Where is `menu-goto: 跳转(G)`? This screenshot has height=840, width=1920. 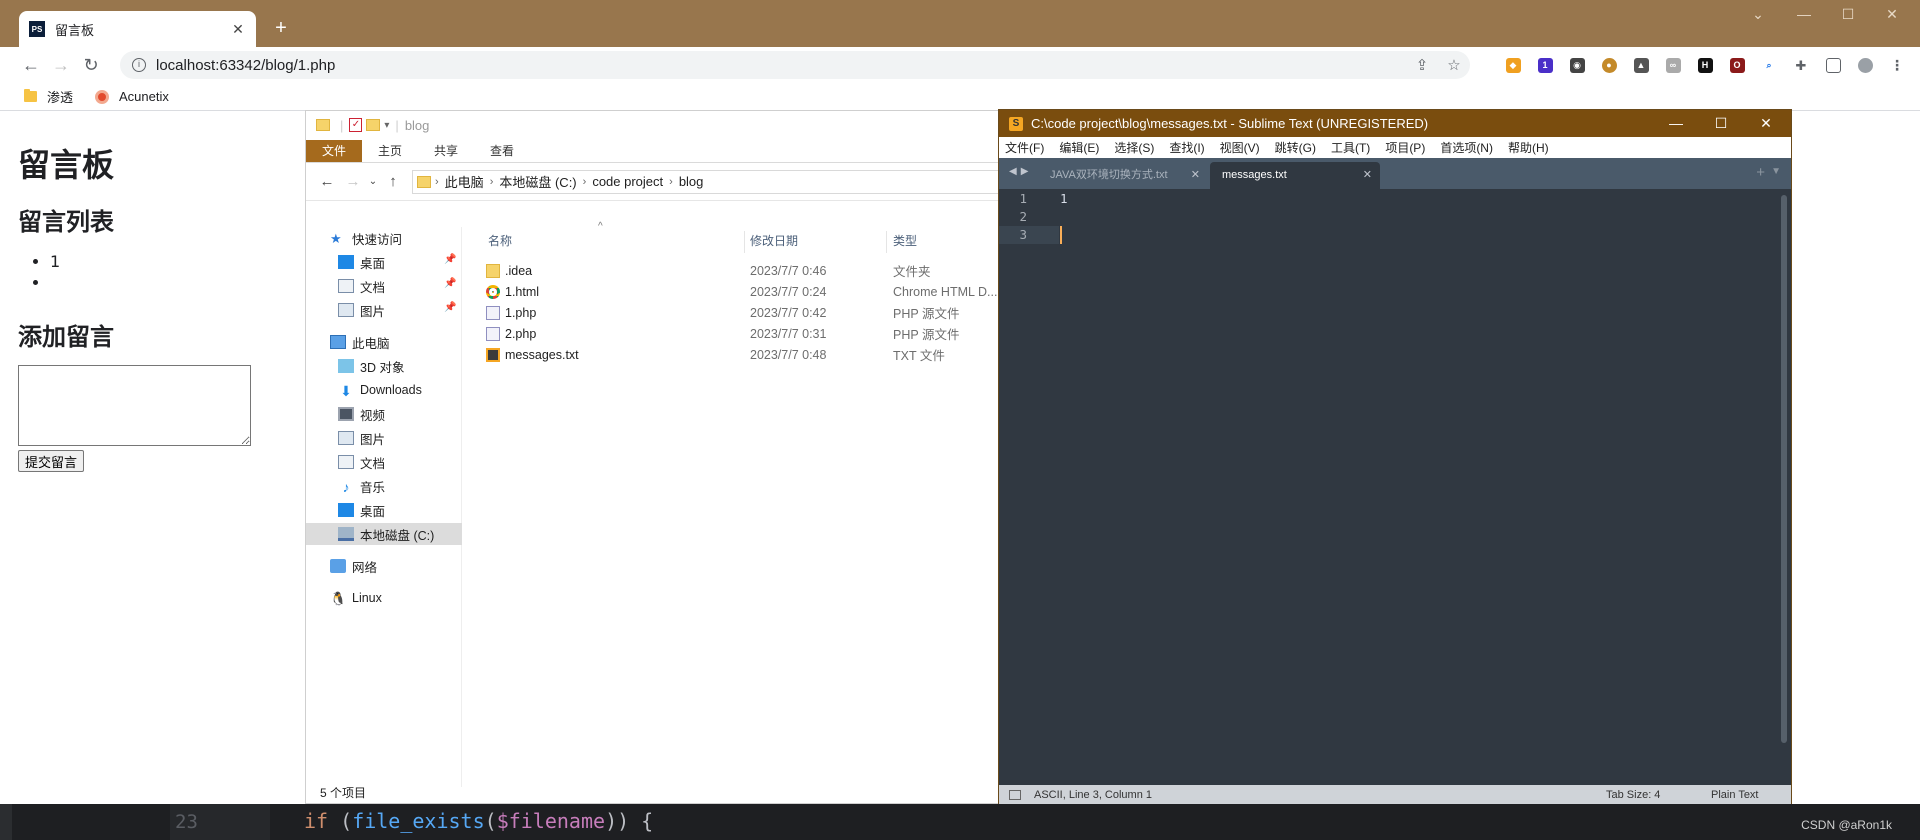 menu-goto: 跳转(G) is located at coordinates (1295, 147).